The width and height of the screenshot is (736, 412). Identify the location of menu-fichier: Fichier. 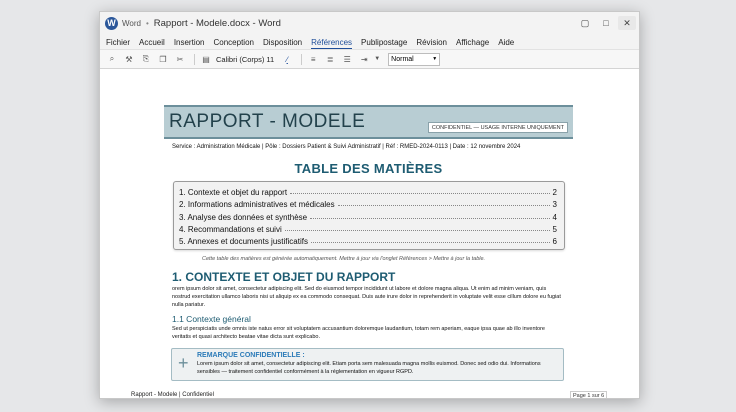
(118, 43).